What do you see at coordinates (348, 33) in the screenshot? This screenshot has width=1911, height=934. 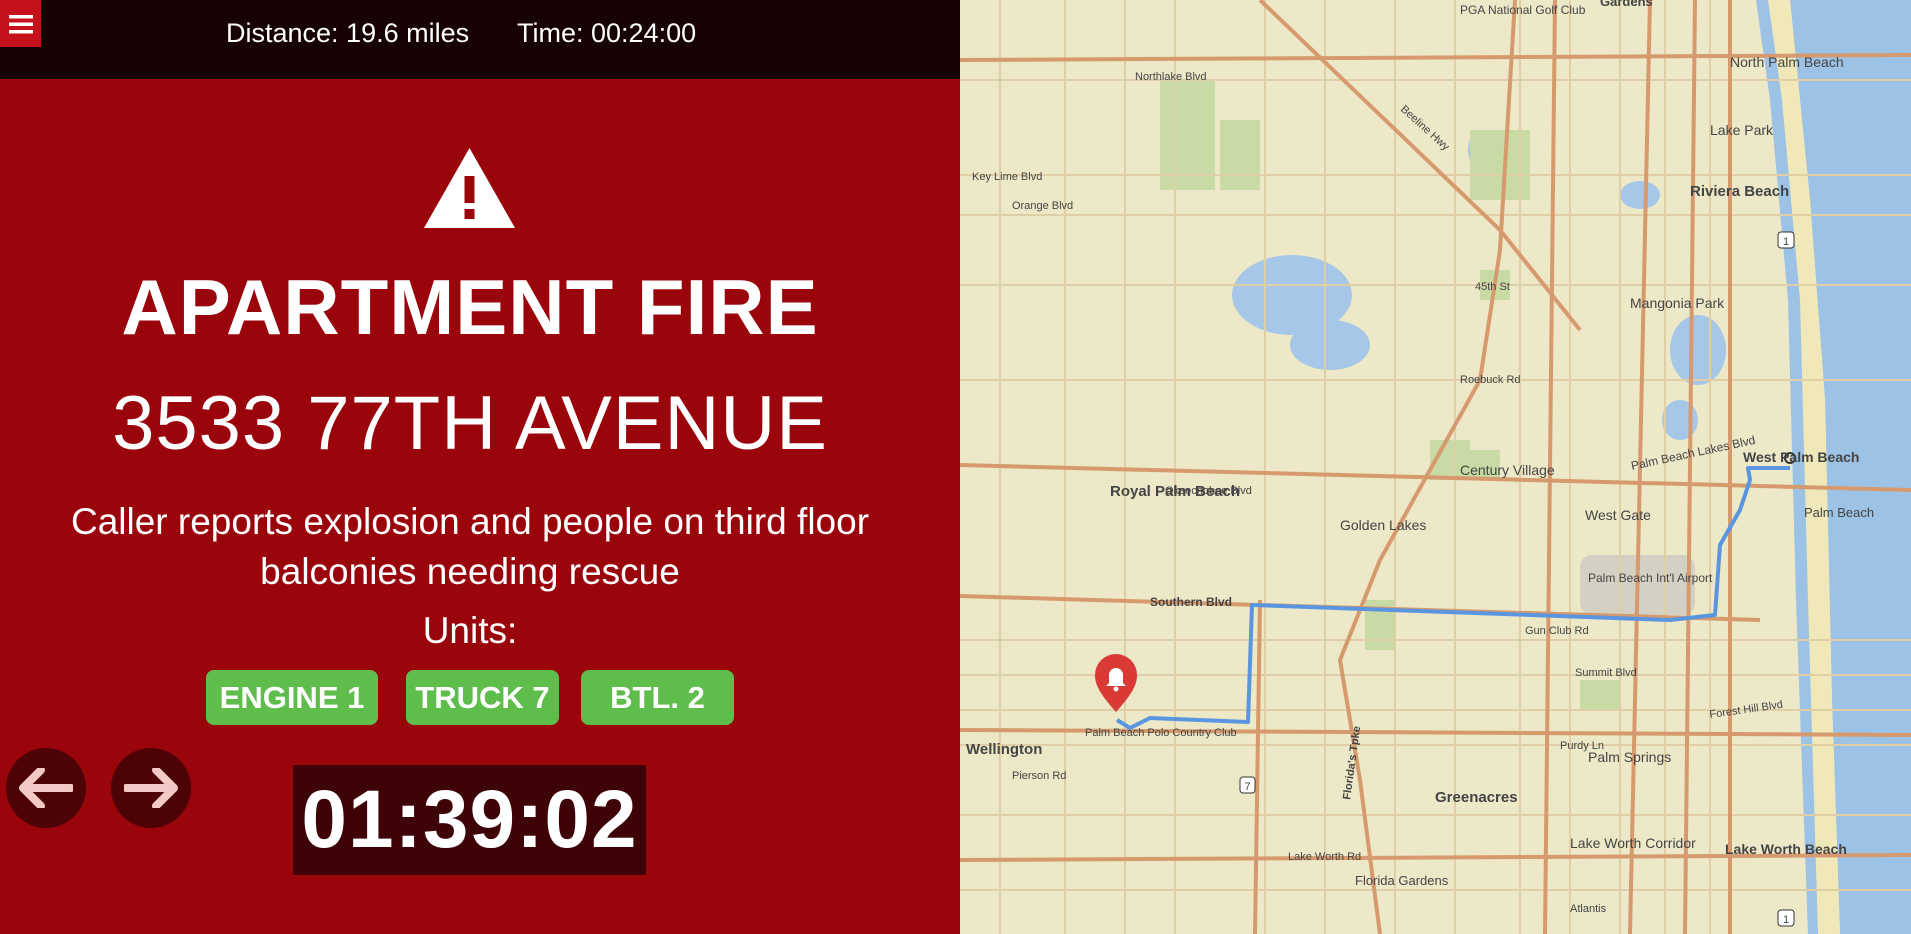 I see `distance-readout: Distance: 19.6 miles` at bounding box center [348, 33].